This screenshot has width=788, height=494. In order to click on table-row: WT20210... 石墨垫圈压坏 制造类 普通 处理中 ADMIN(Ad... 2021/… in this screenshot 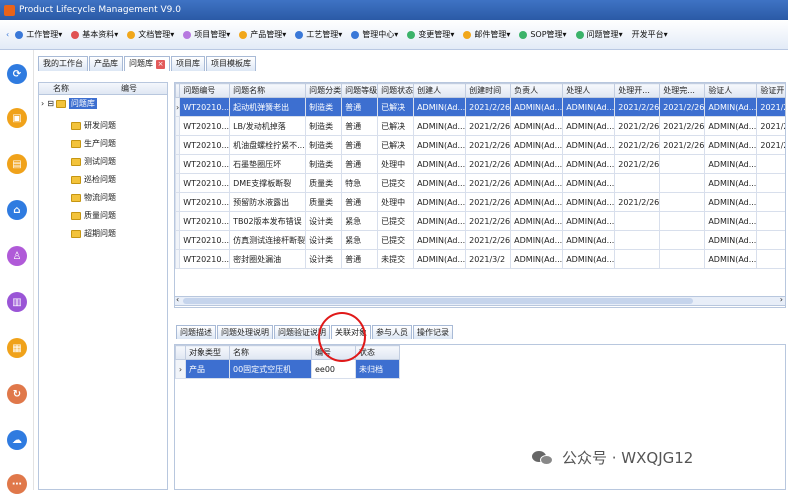, I will do `click(480, 164)`.